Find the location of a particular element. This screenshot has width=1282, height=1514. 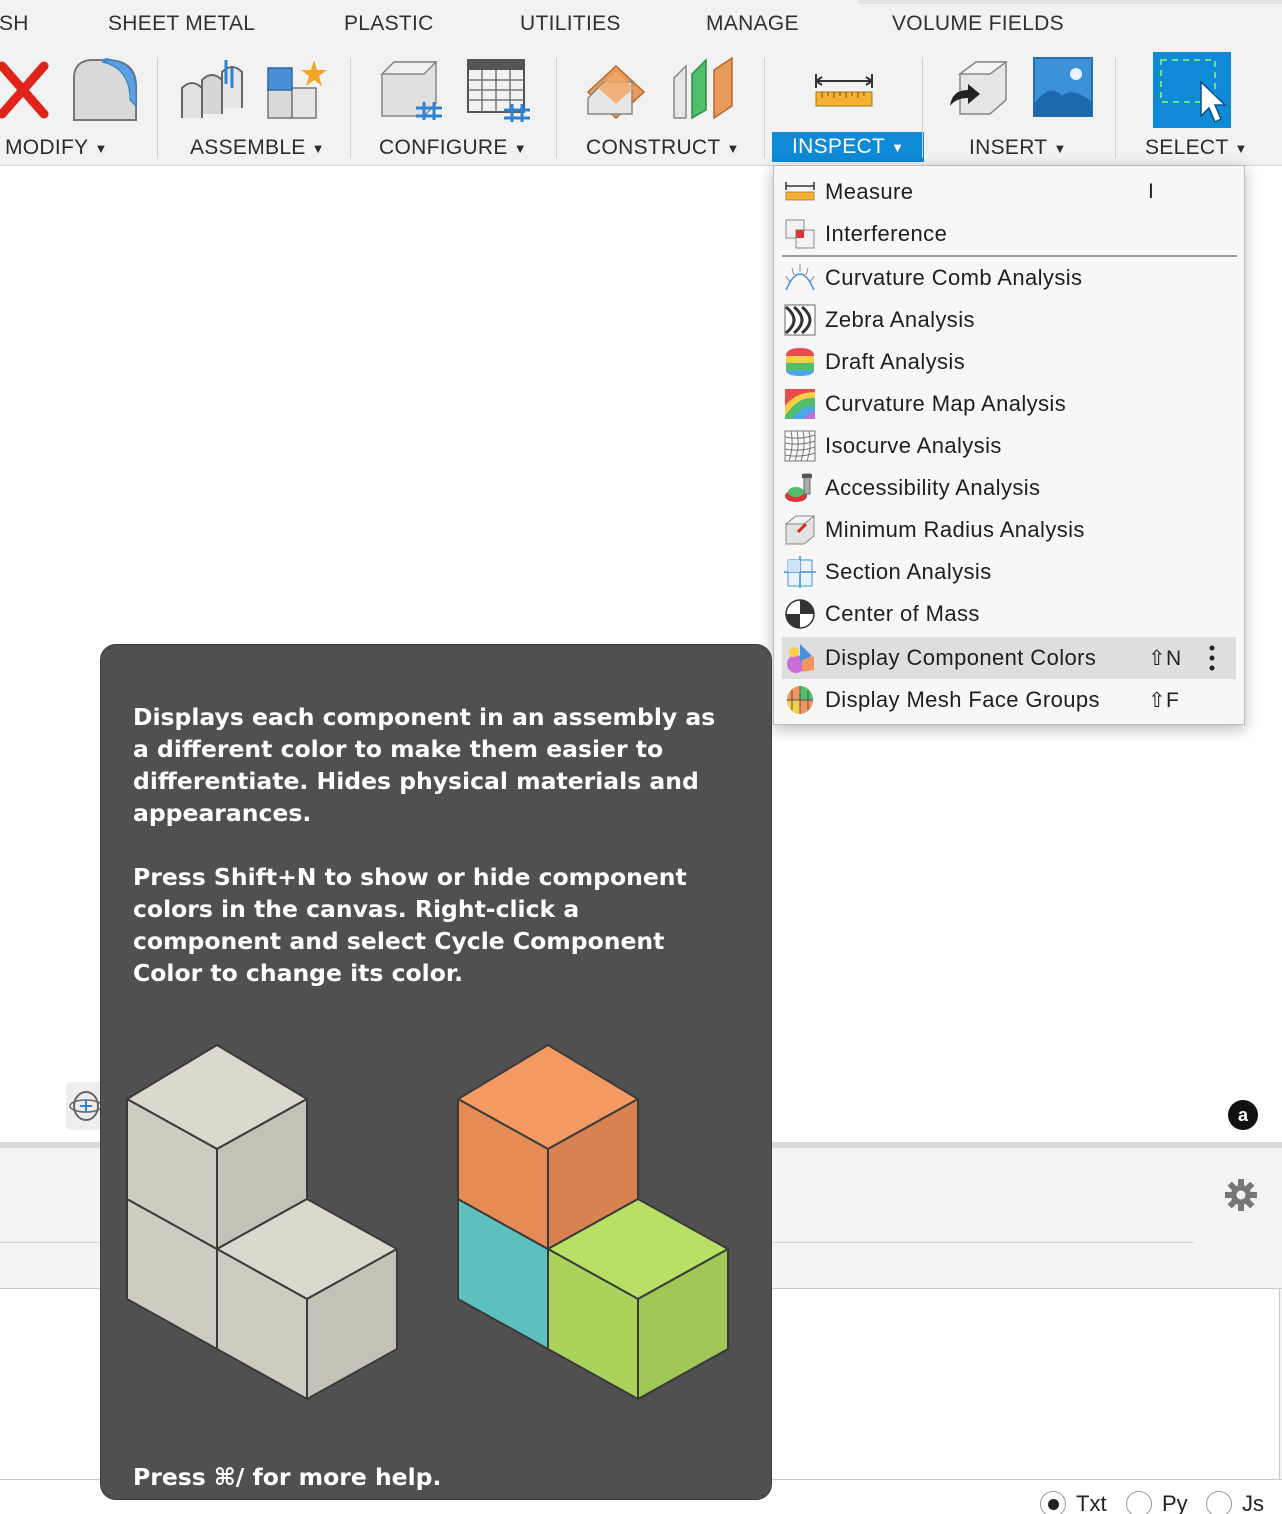

radio-option-py: Py is located at coordinates (1157, 1502).